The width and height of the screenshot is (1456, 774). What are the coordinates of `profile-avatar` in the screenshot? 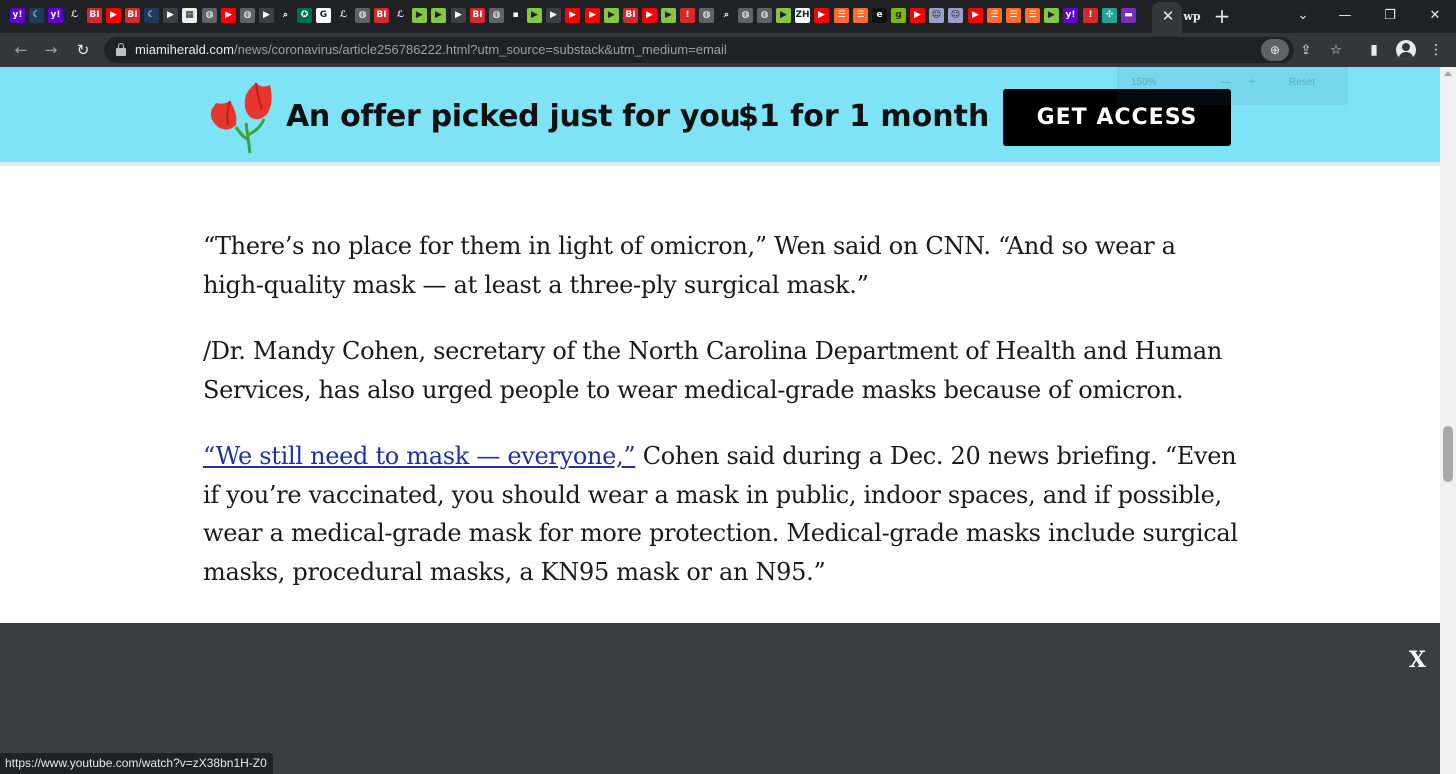 It's located at (1406, 50).